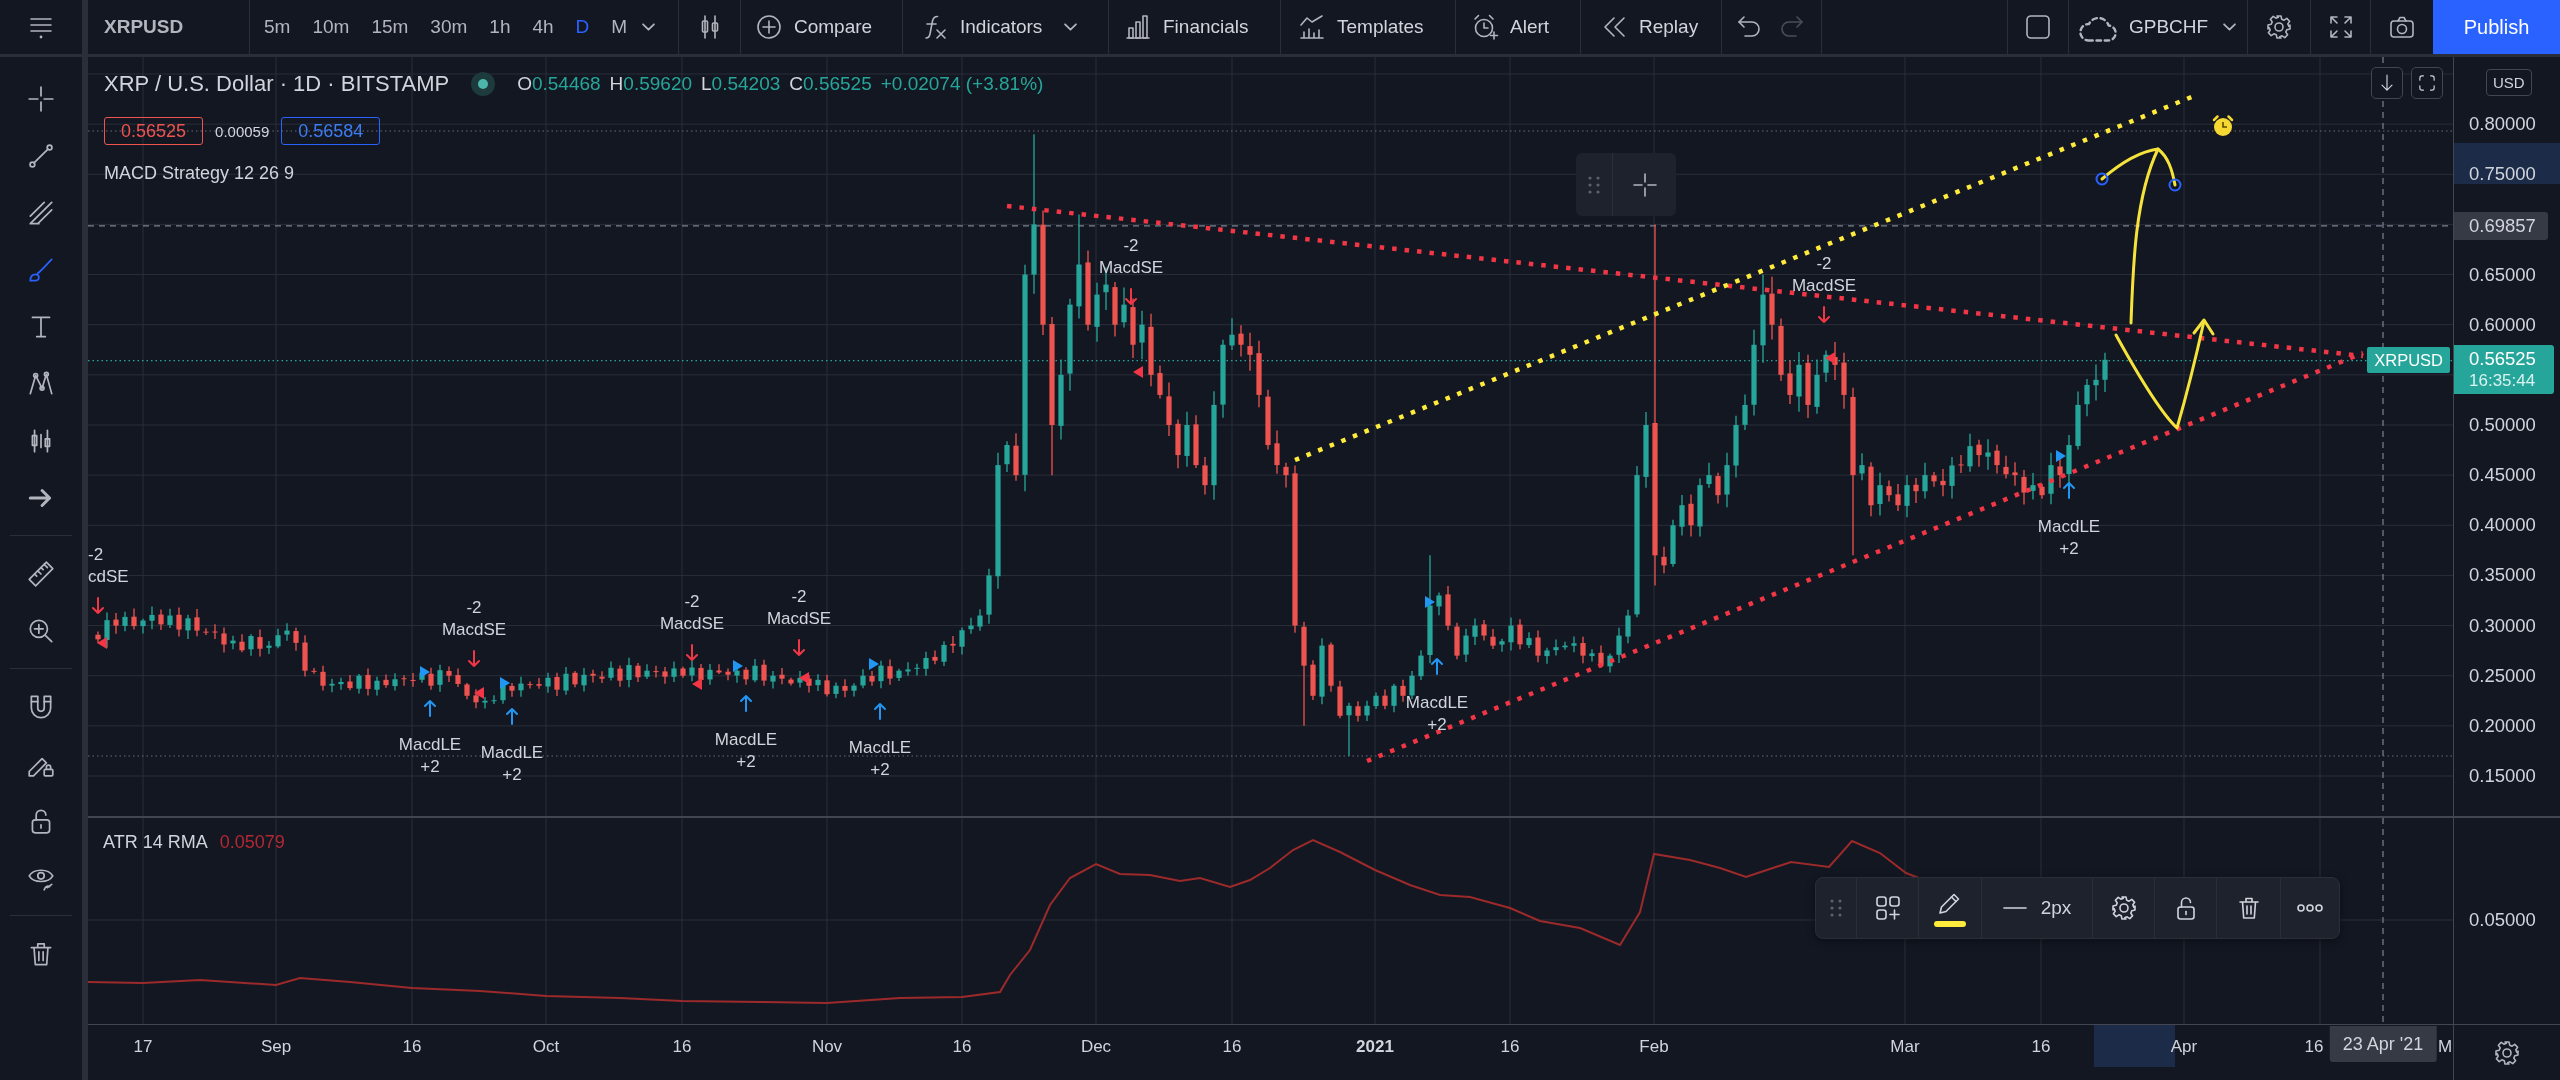 The height and width of the screenshot is (1080, 2560). I want to click on currency-button: USD, so click(2509, 82).